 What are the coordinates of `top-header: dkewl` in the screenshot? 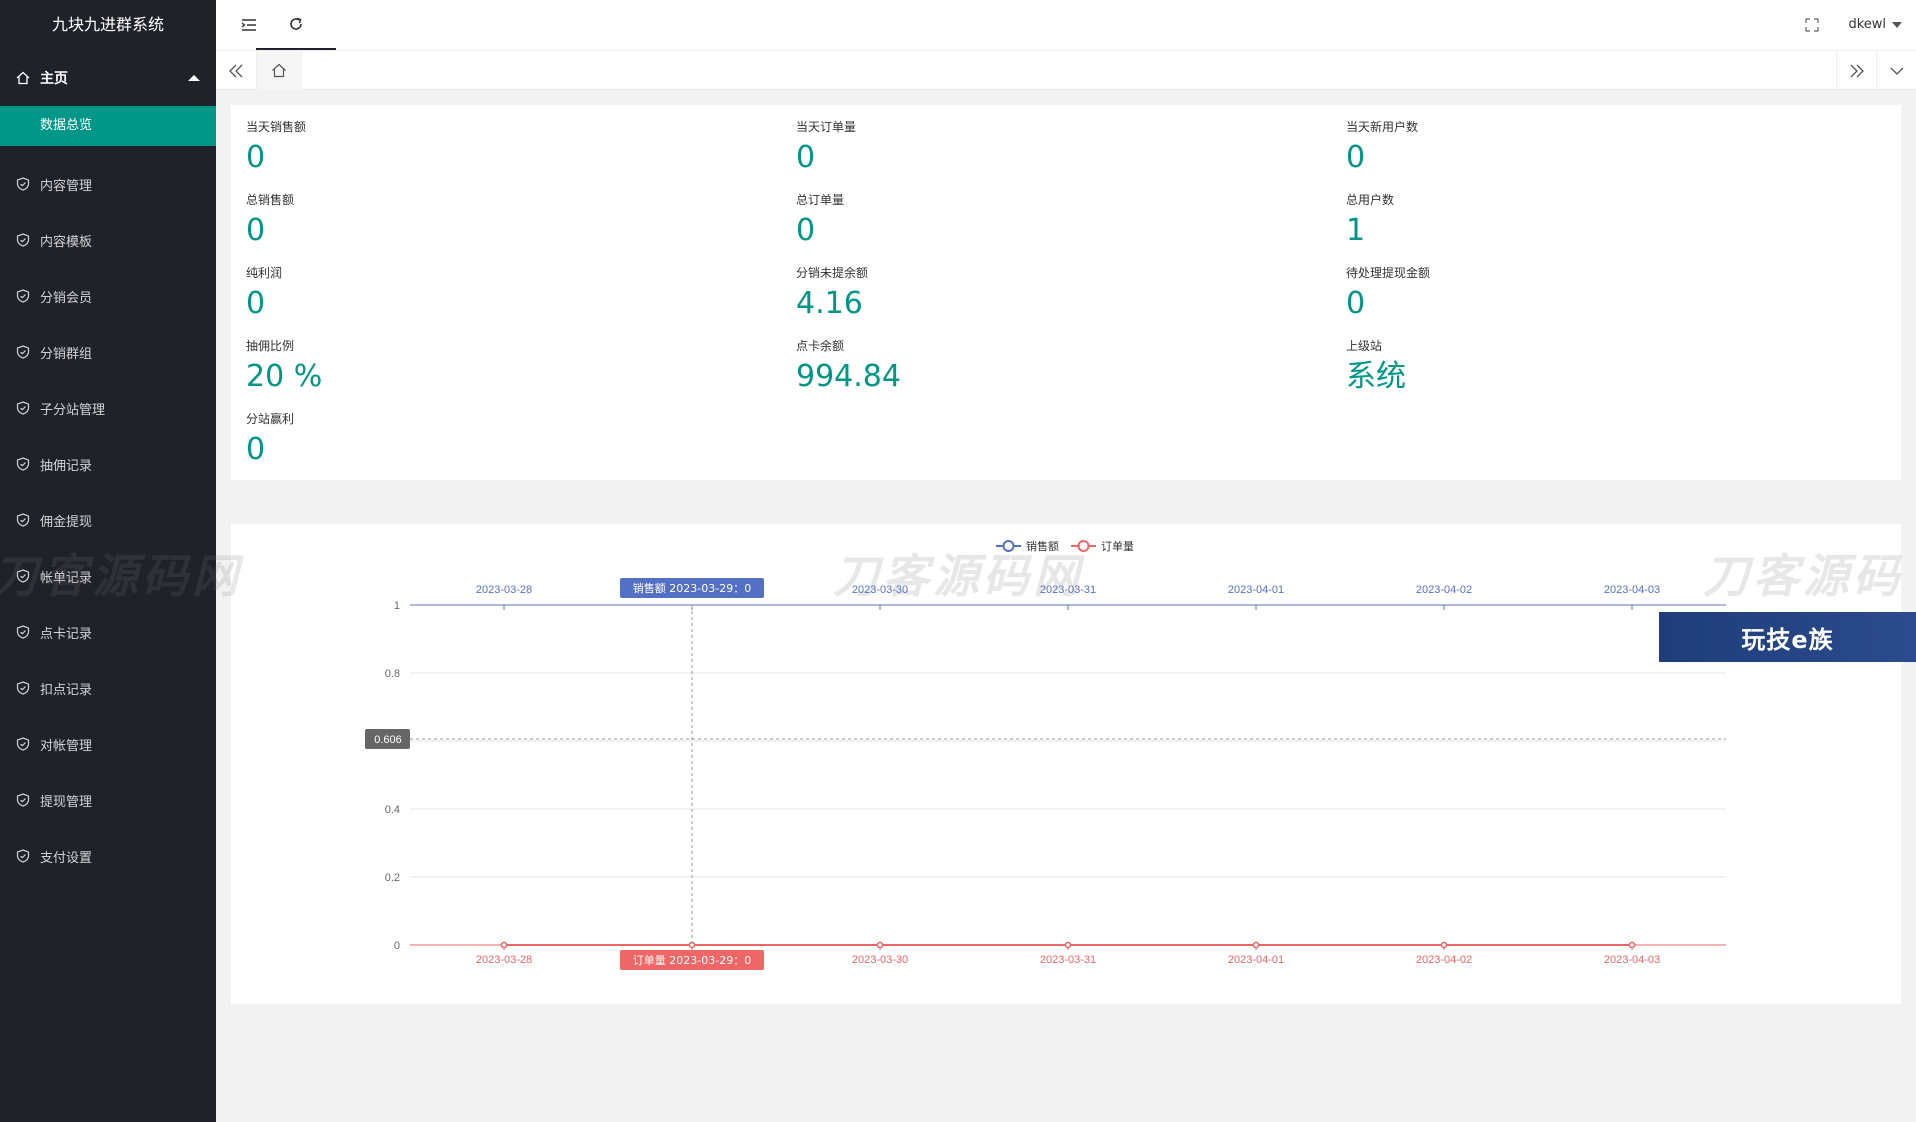 It's located at (1066, 25).